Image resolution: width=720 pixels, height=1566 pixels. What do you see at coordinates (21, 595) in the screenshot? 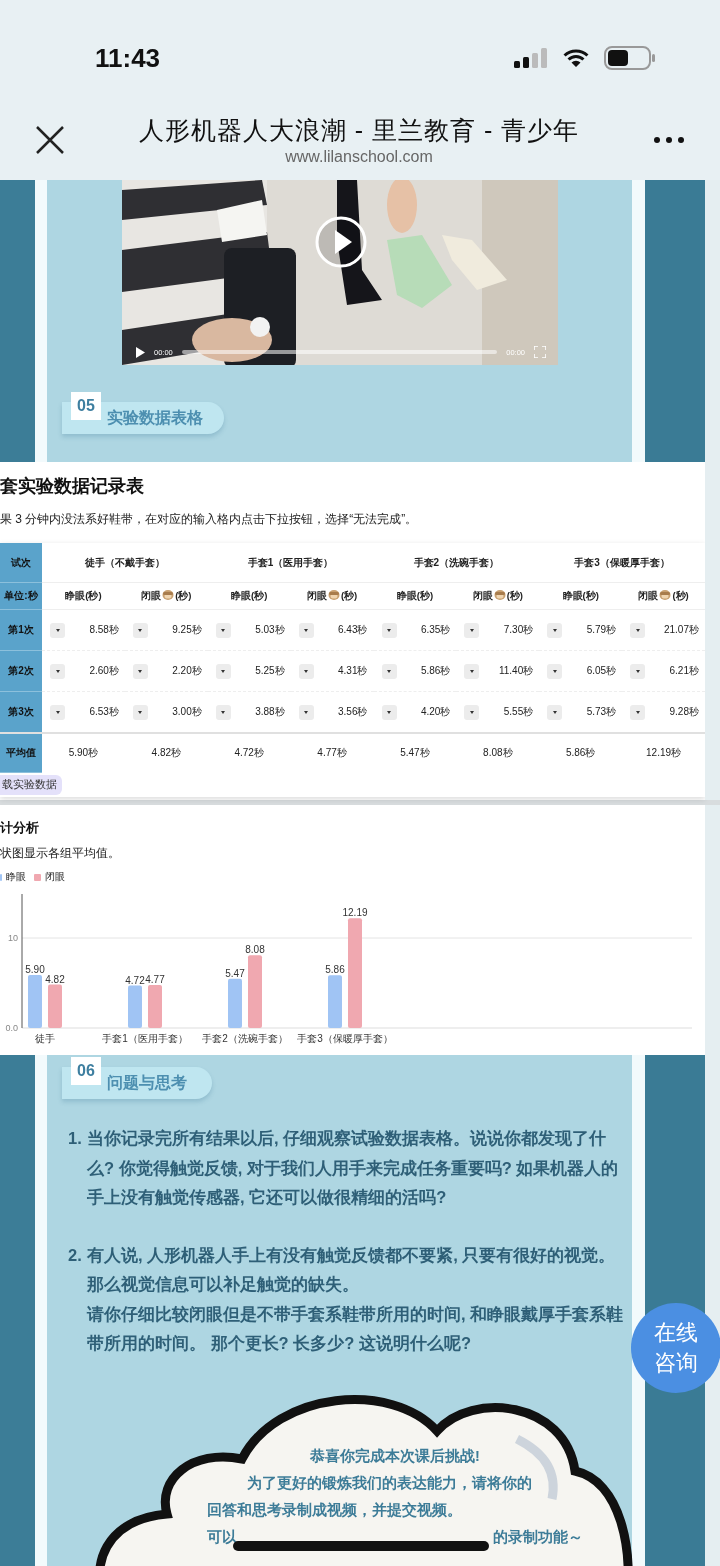
I see `row-header: 单位:秒` at bounding box center [21, 595].